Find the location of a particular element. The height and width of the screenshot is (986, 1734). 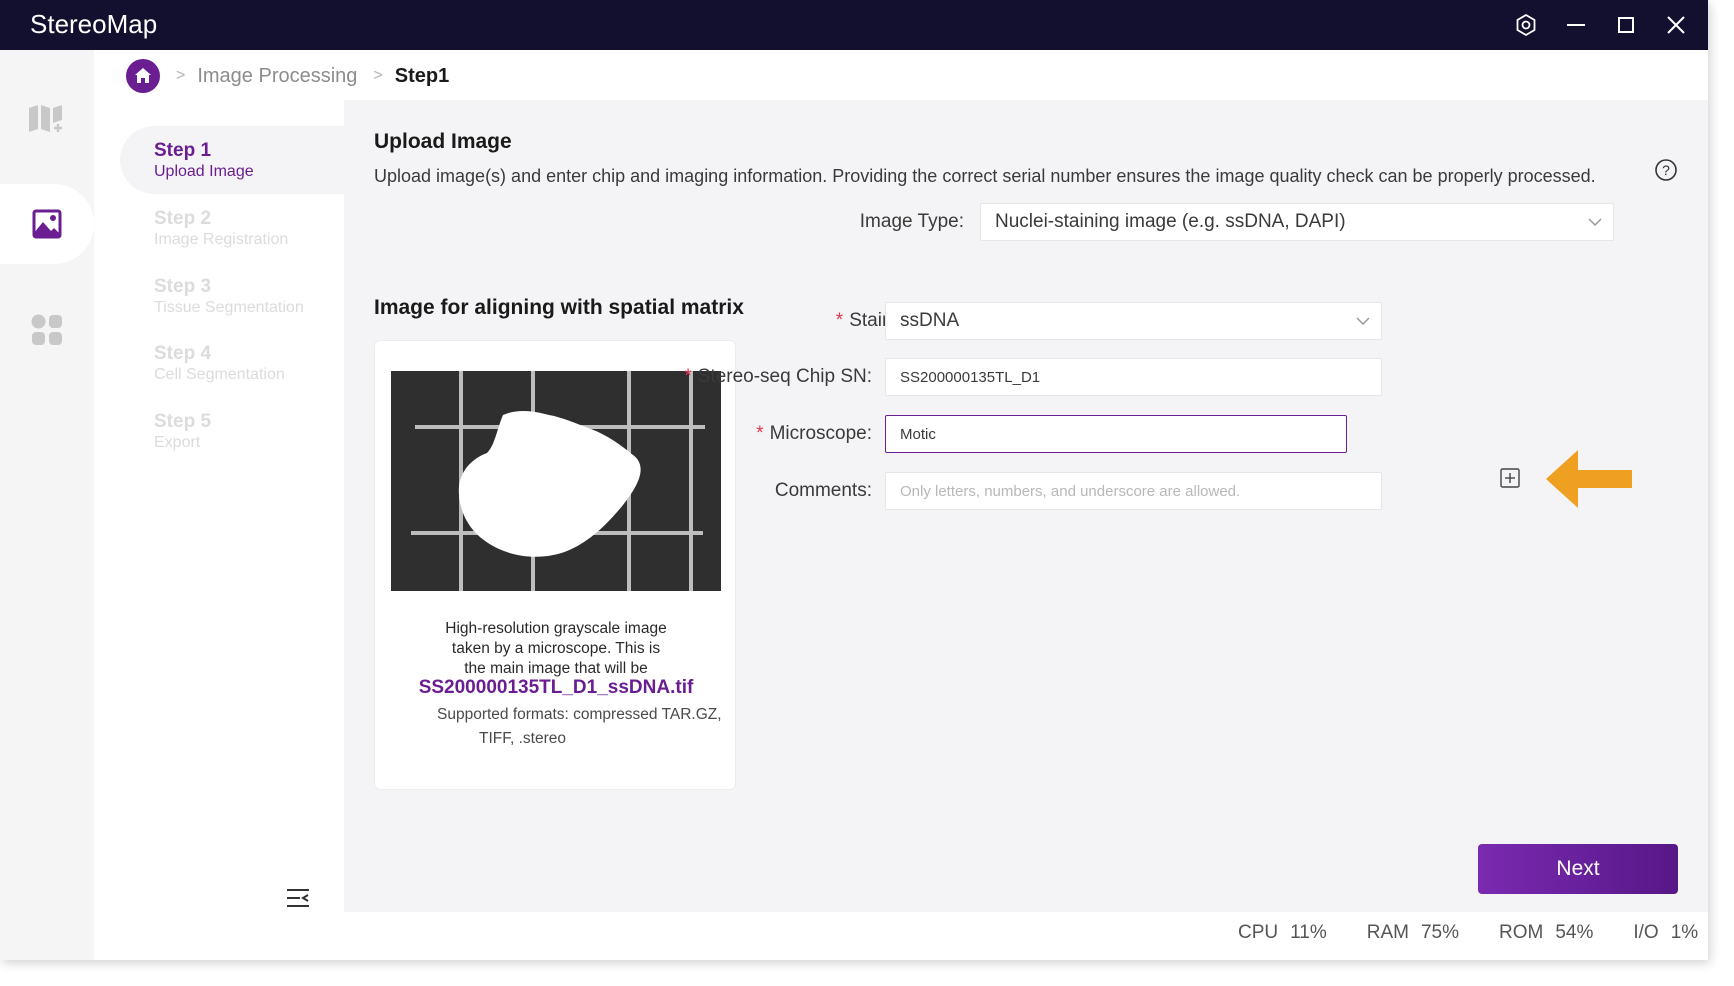

status-value: 54% is located at coordinates (1574, 932).